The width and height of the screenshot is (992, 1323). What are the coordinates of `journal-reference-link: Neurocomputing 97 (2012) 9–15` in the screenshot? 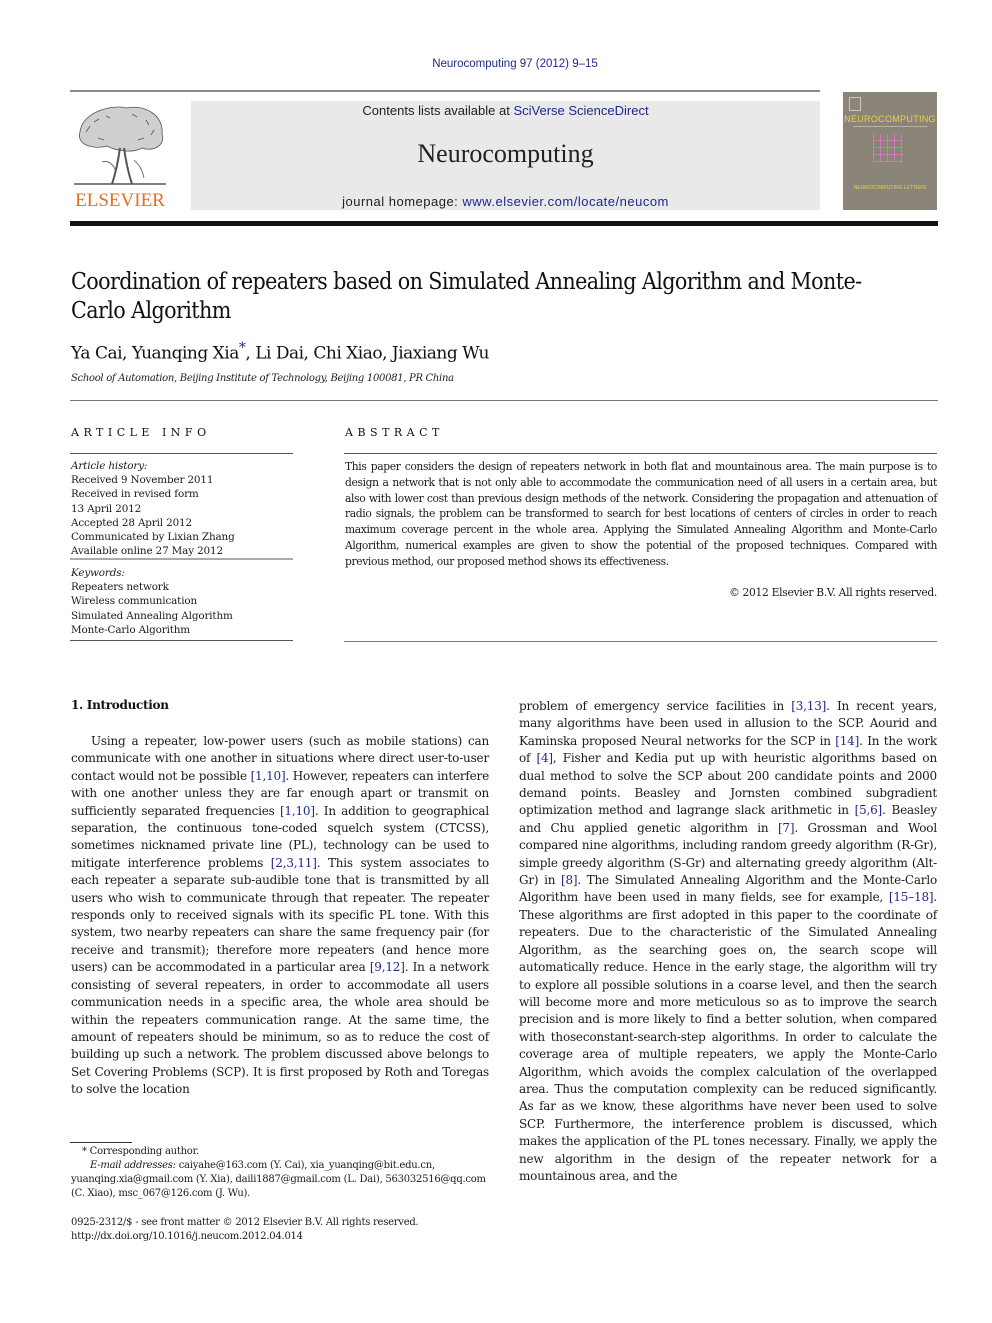 It's located at (496, 64).